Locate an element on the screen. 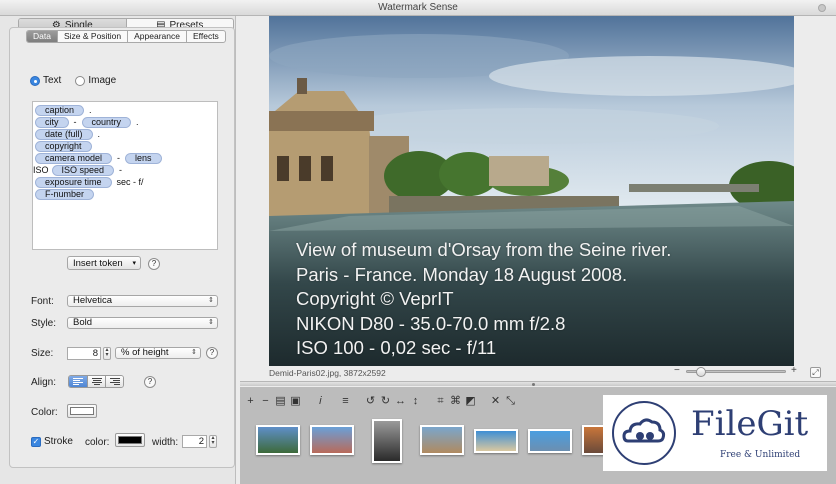 This screenshot has width=836, height=484. text-radio: Text is located at coordinates (45, 80).